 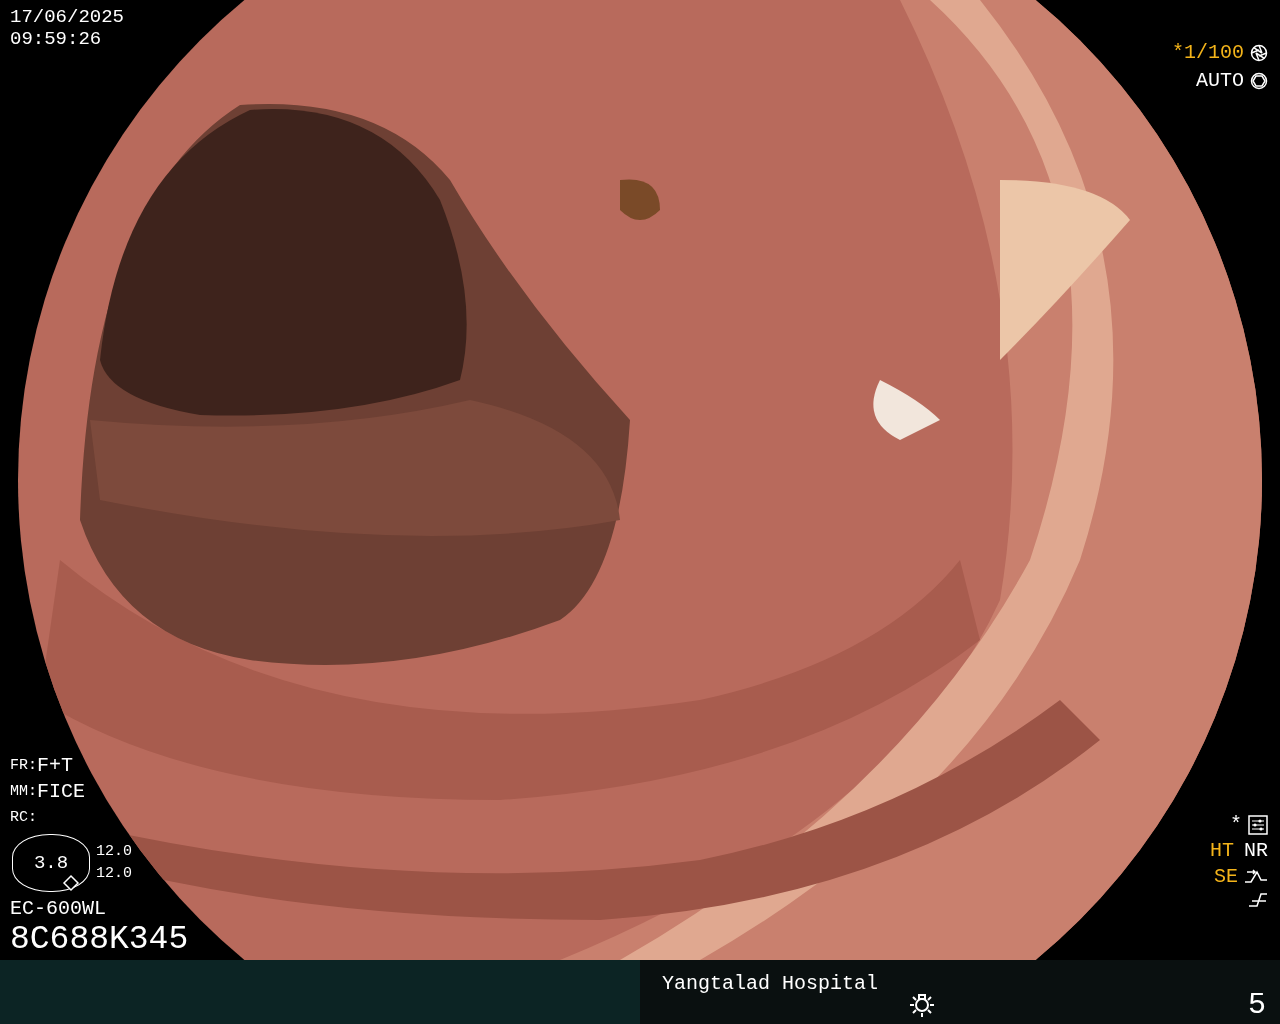 What do you see at coordinates (770, 983) in the screenshot?
I see `hospital-name: Yangtalad Hospital` at bounding box center [770, 983].